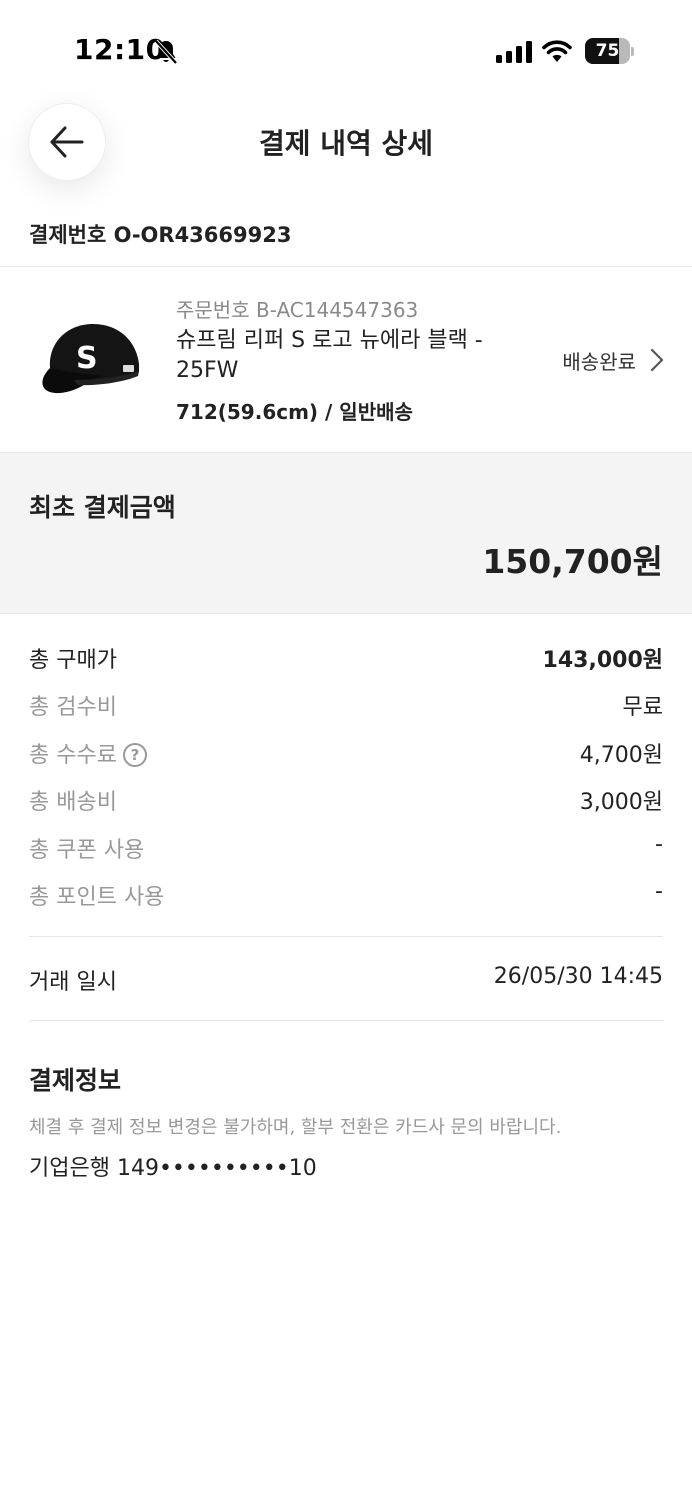  Describe the element at coordinates (346, 896) in the screenshot. I see `point-row: 총 포인트 사용 -` at that location.